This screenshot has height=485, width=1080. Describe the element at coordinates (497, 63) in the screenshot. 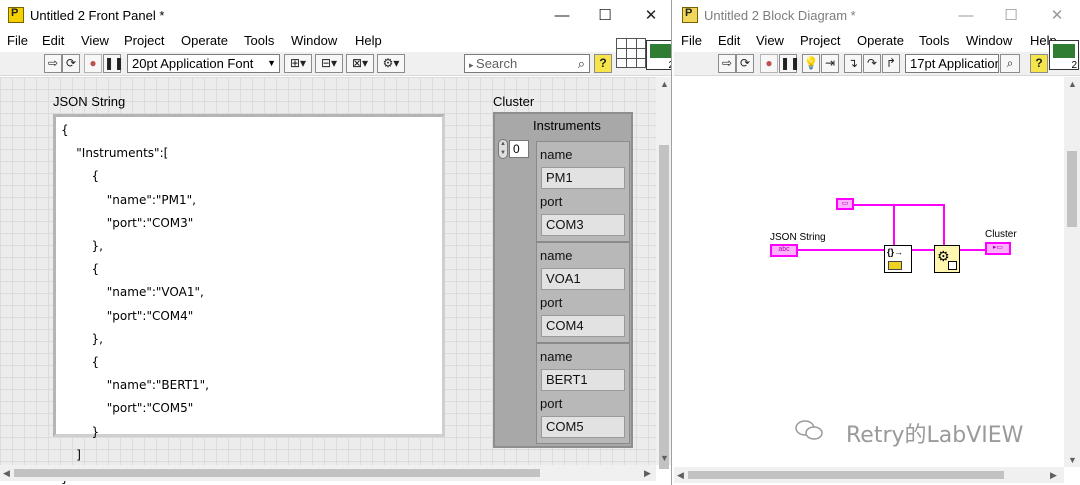

I see `search-placeholder: Search` at that location.